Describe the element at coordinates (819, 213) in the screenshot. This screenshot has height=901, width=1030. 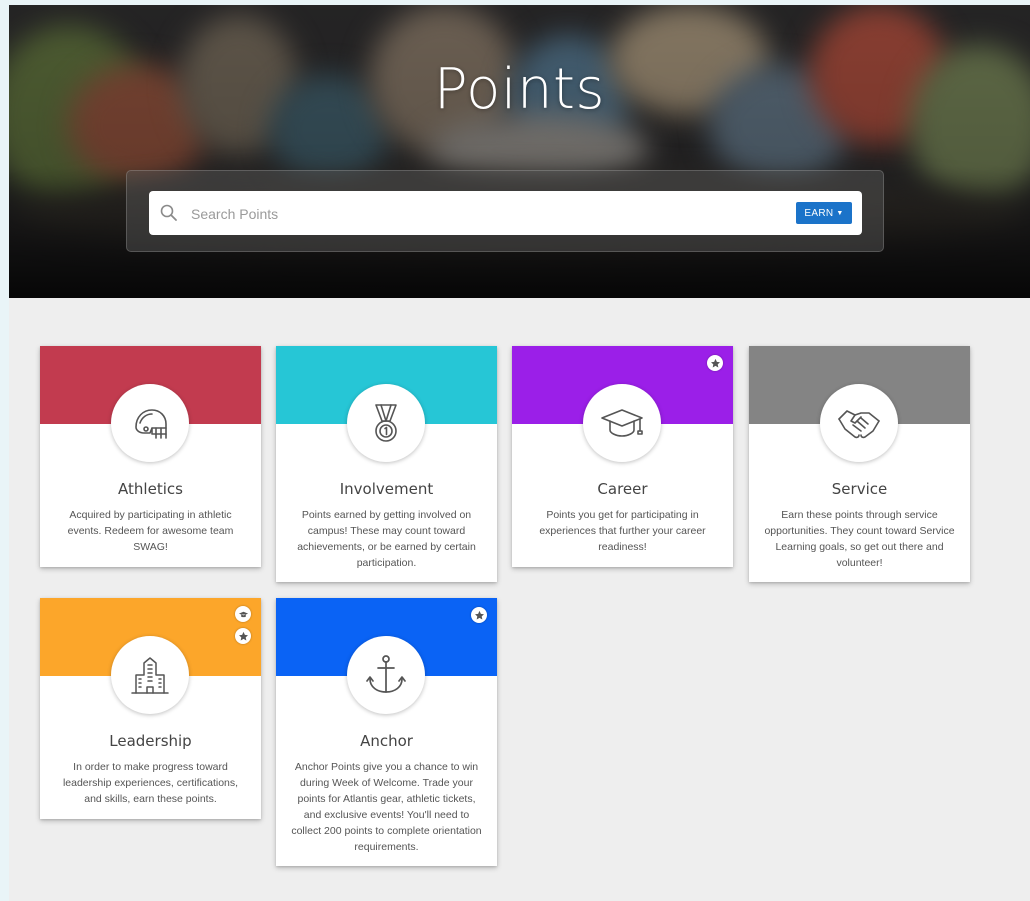
I see `earn-button-label: EARN` at that location.